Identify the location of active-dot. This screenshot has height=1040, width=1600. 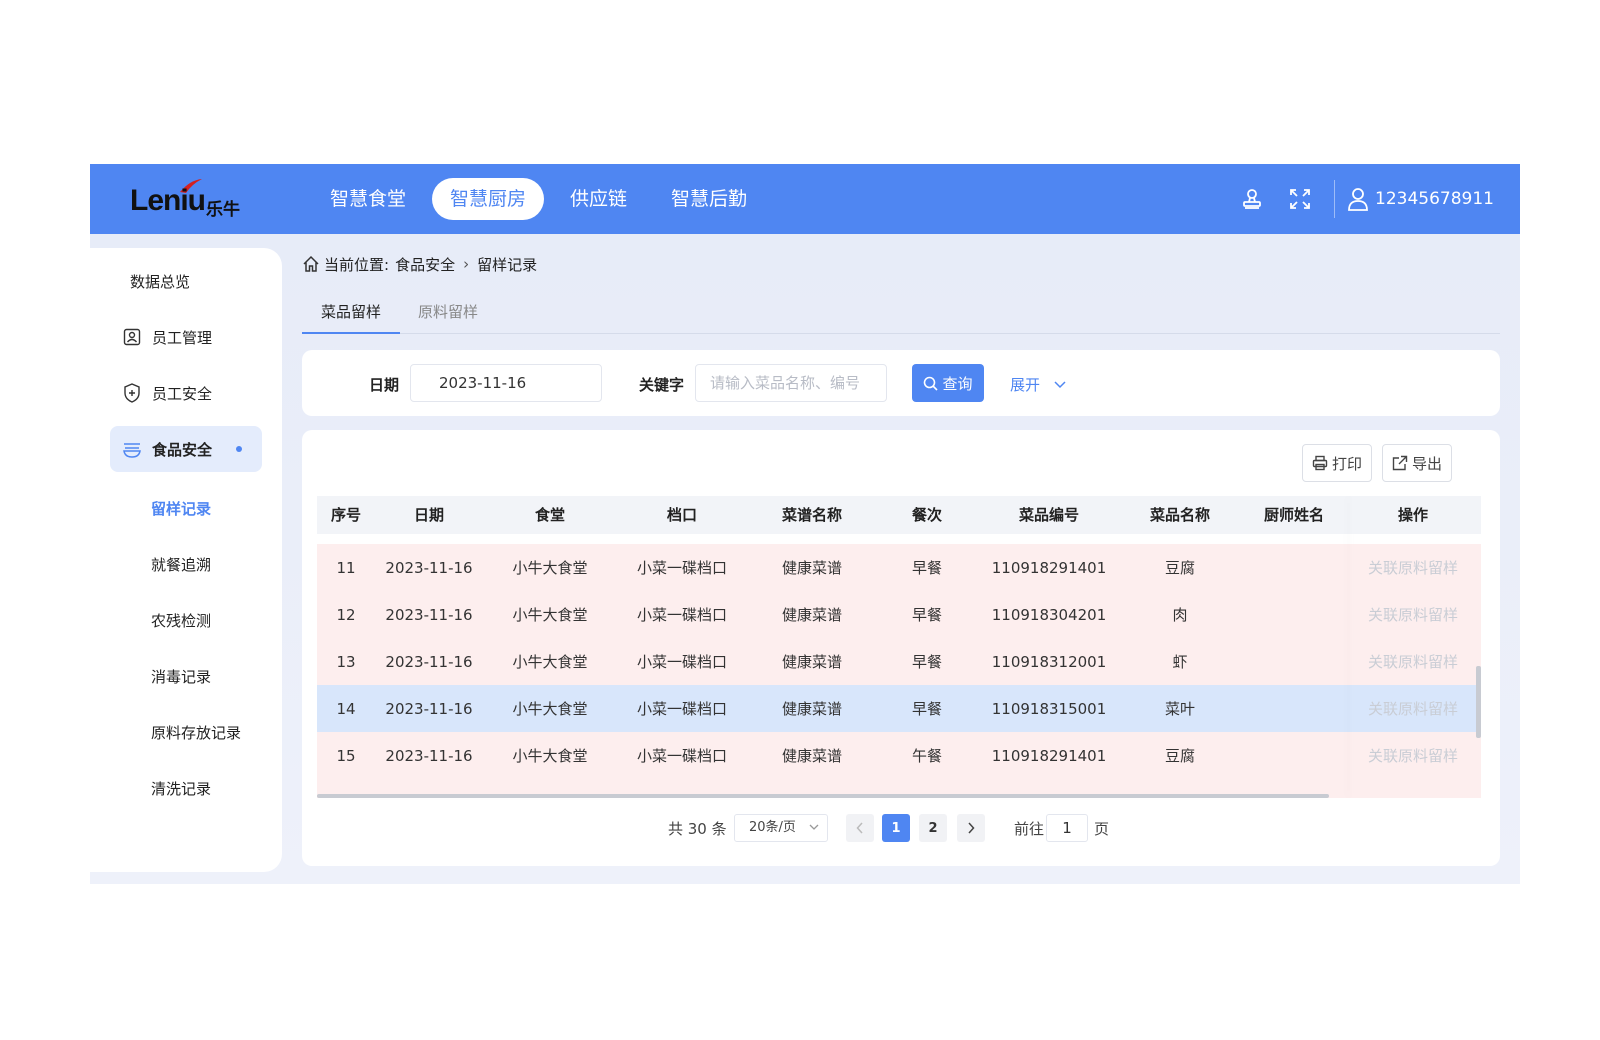
(239, 449).